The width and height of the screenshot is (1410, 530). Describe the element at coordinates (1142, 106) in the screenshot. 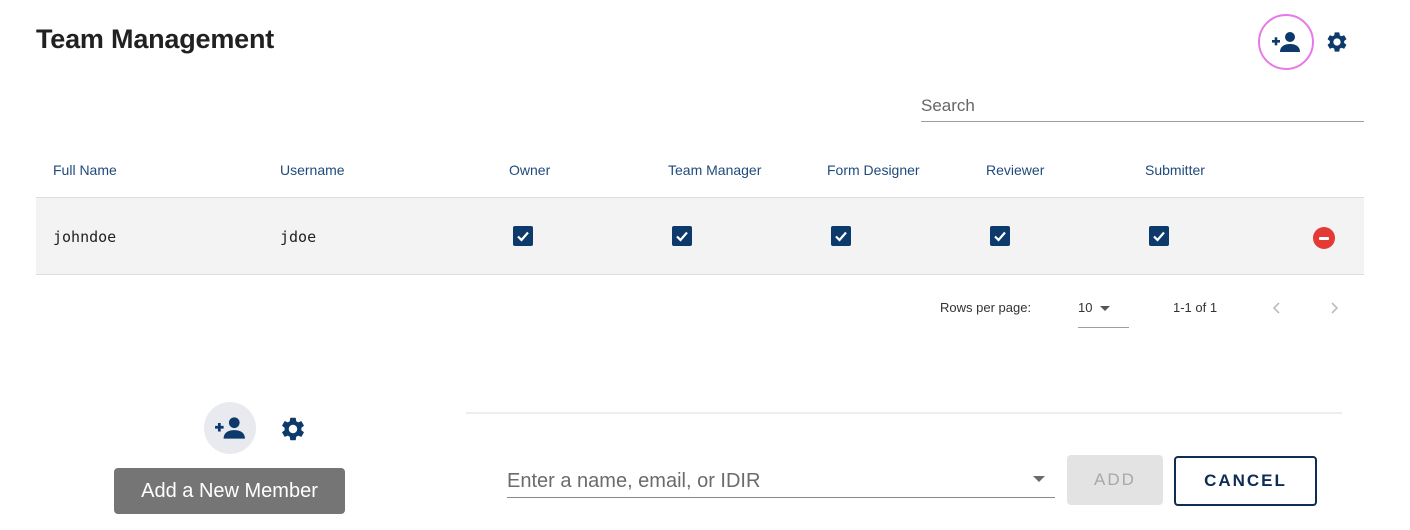

I see `search-input` at that location.